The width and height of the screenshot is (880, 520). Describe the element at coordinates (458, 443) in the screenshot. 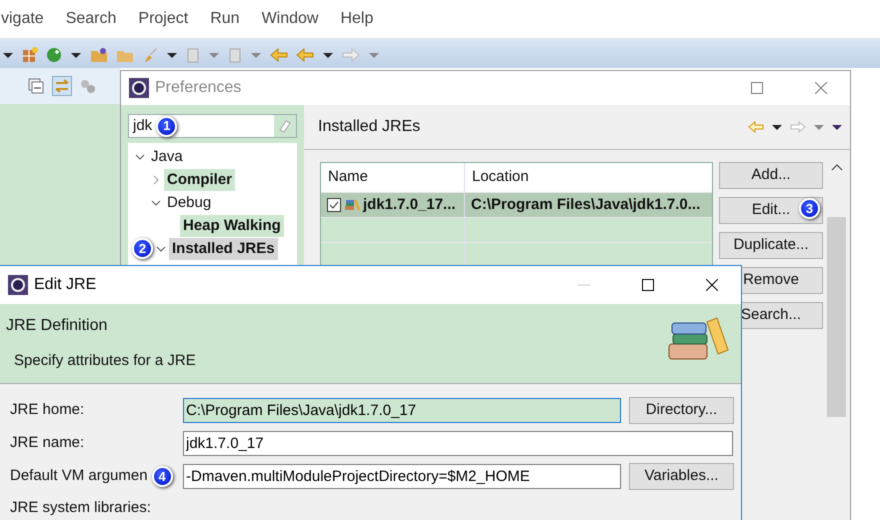

I see `text-field: jdk1.7.0_17` at that location.